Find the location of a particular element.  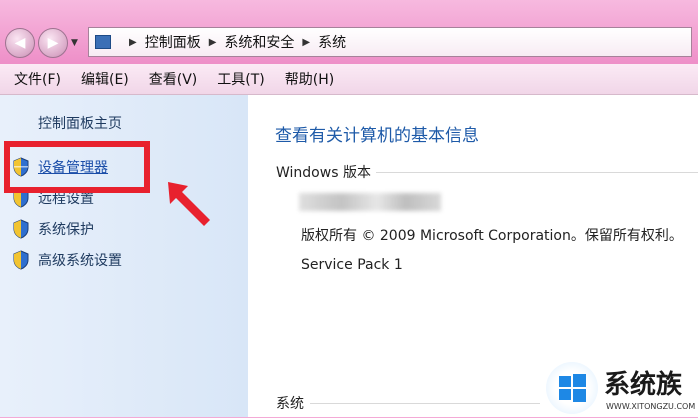

windows-logo-icon is located at coordinates (572, 388).